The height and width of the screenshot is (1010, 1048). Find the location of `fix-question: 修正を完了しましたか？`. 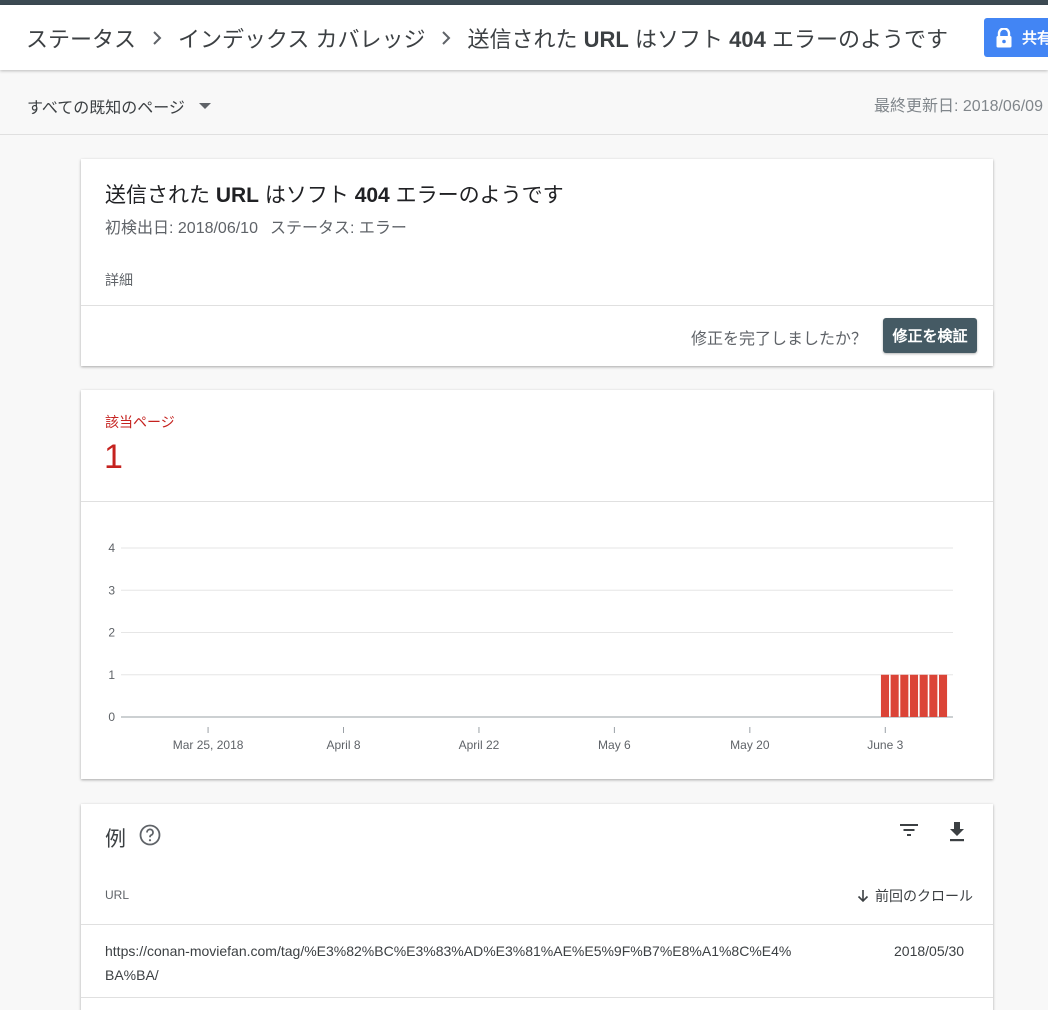

fix-question: 修正を完了しましたか？ is located at coordinates (779, 339).